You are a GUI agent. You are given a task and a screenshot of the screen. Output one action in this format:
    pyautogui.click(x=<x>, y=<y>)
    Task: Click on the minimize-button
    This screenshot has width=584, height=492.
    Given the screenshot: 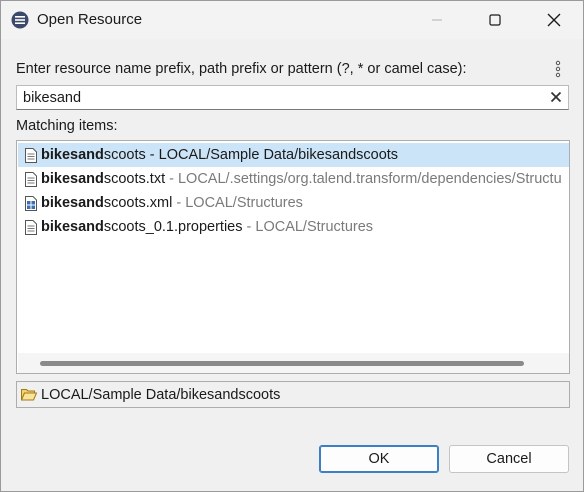 What is the action you would take?
    pyautogui.click(x=437, y=20)
    